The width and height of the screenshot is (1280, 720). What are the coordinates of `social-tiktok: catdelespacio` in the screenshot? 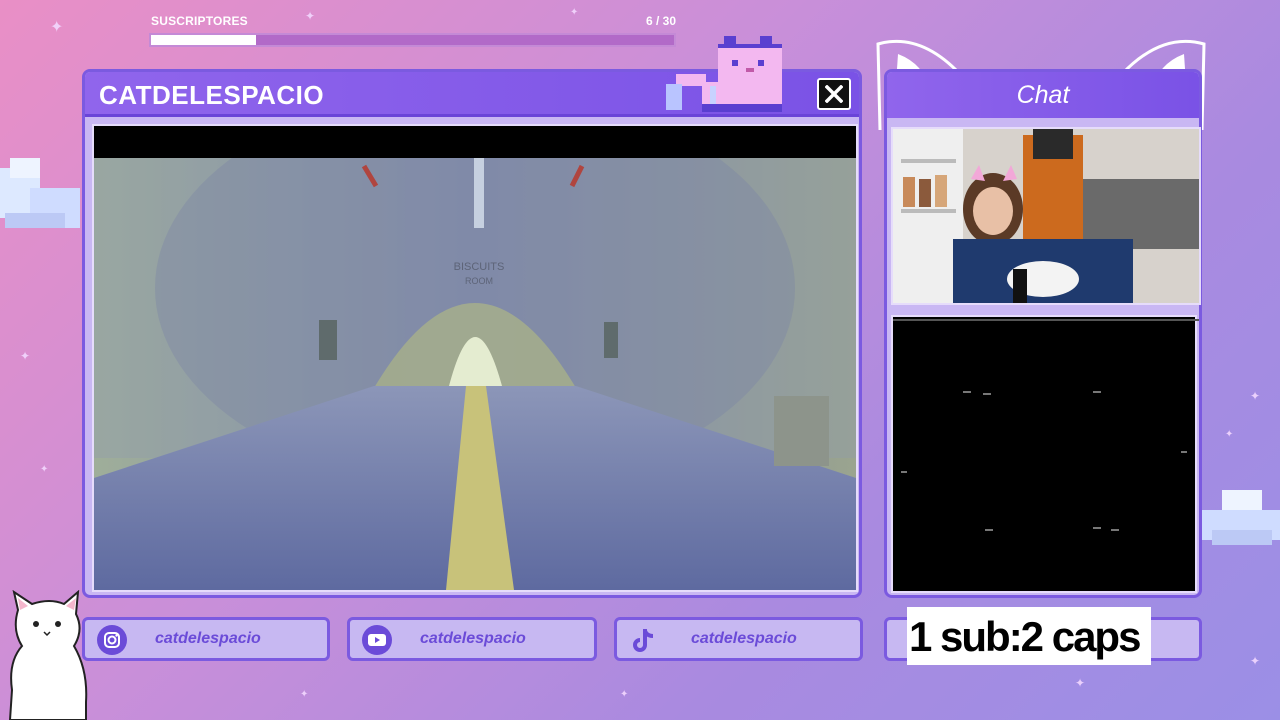 It's located at (738, 639).